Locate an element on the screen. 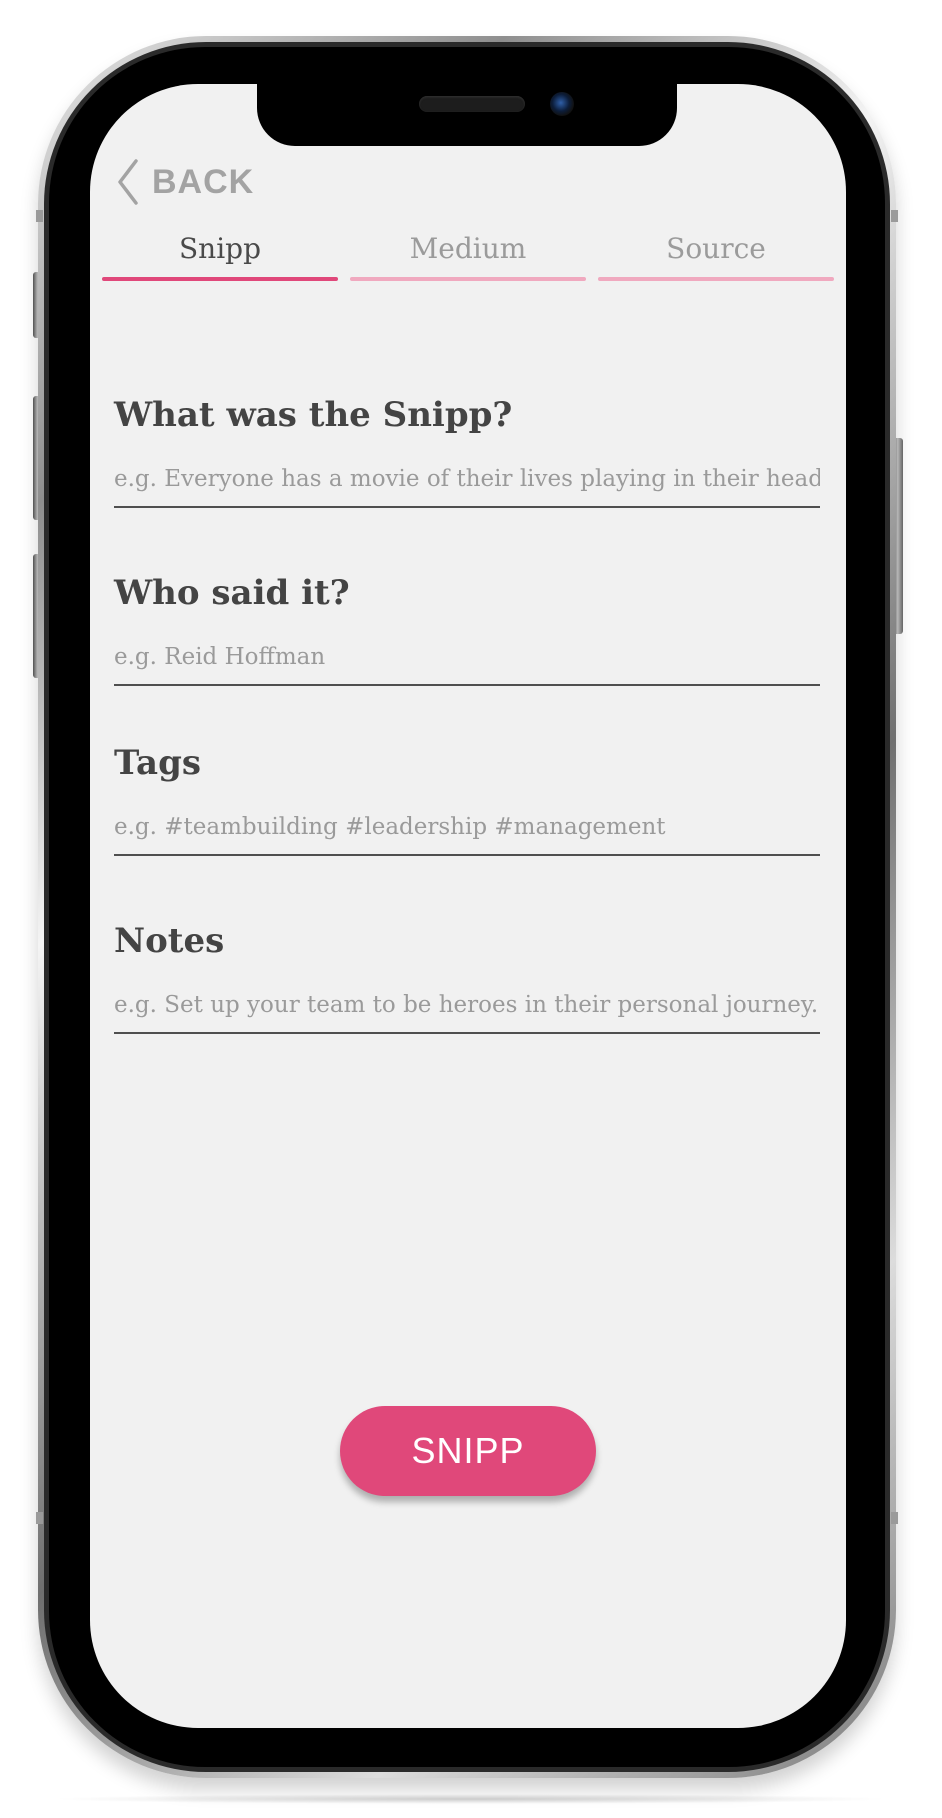 The image size is (942, 1818). snipp-field-group: What was the Snipp? is located at coordinates (467, 450).